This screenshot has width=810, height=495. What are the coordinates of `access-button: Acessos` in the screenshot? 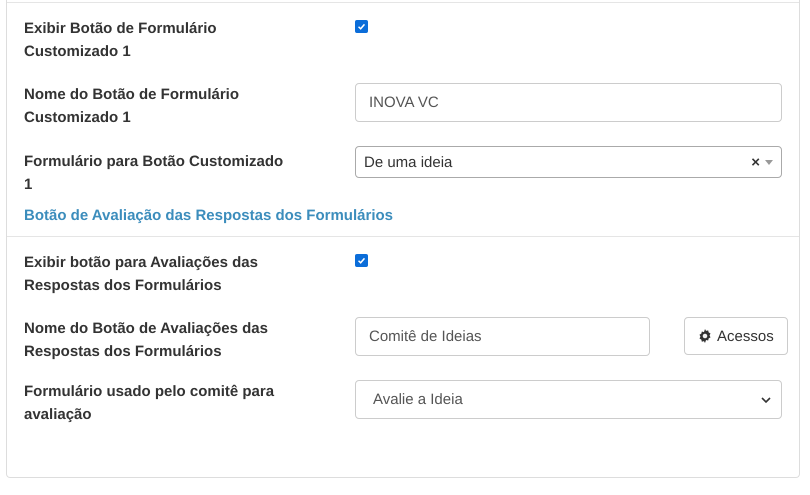 It's located at (736, 336).